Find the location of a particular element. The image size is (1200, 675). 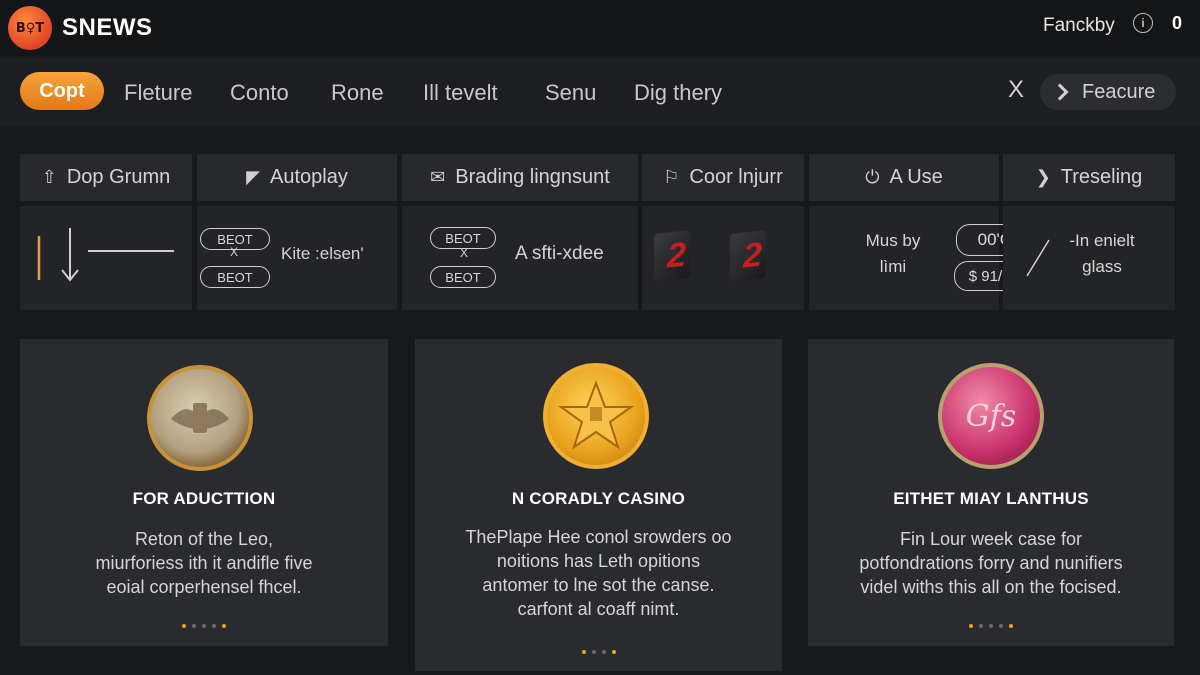

chevron-right-icon: ❯ is located at coordinates (1043, 177).